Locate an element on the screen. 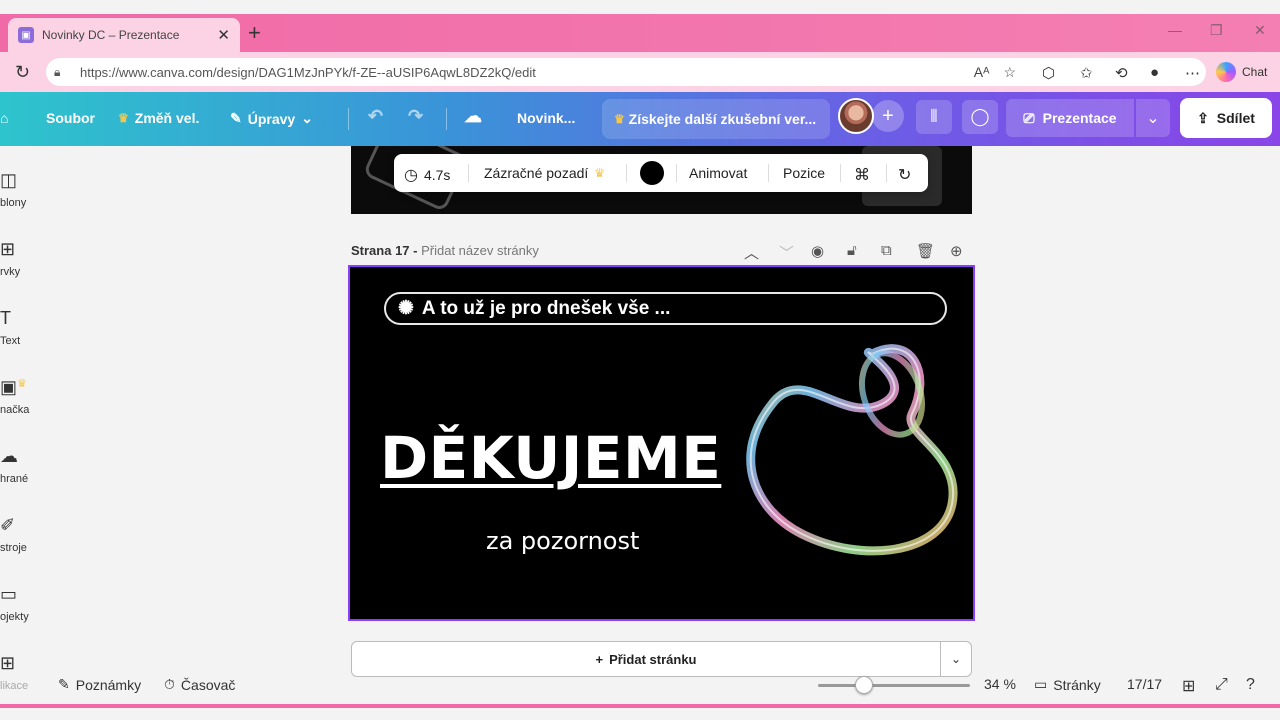 Image resolution: width=1280 pixels, height=720 pixels. pencil-icon: ✎ is located at coordinates (236, 118).